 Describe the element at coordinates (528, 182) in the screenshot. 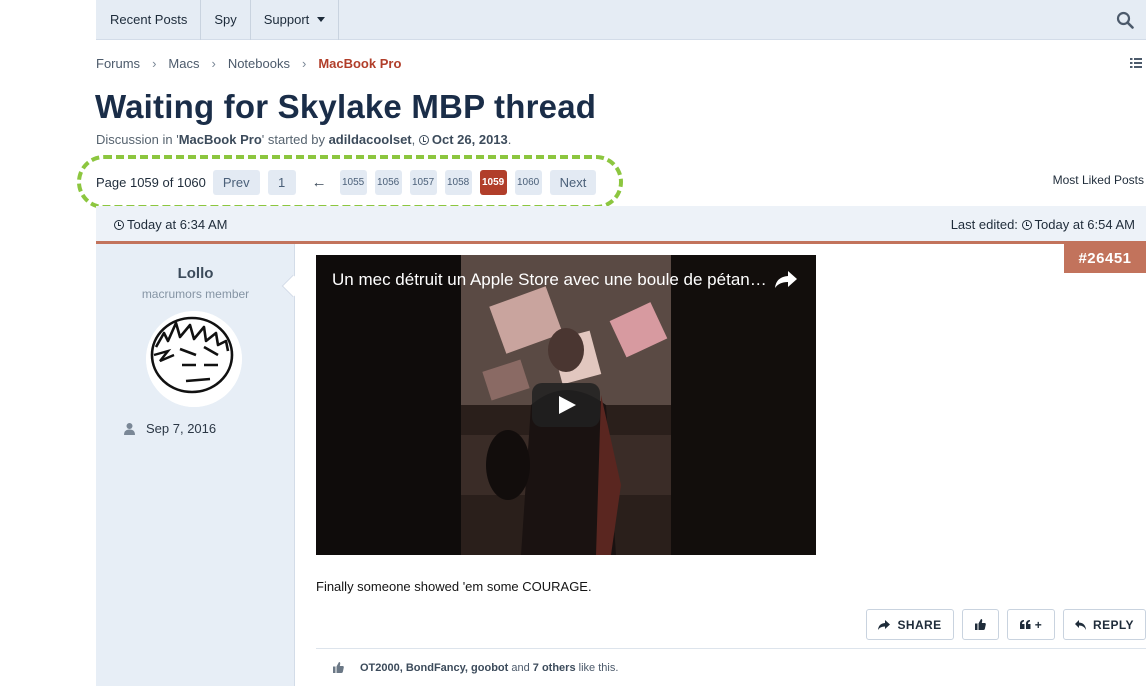

I see `page-button: 1060` at that location.